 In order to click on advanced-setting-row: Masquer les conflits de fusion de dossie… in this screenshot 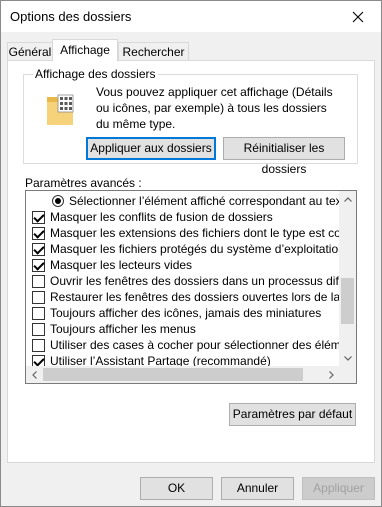, I will do `click(183, 217)`.